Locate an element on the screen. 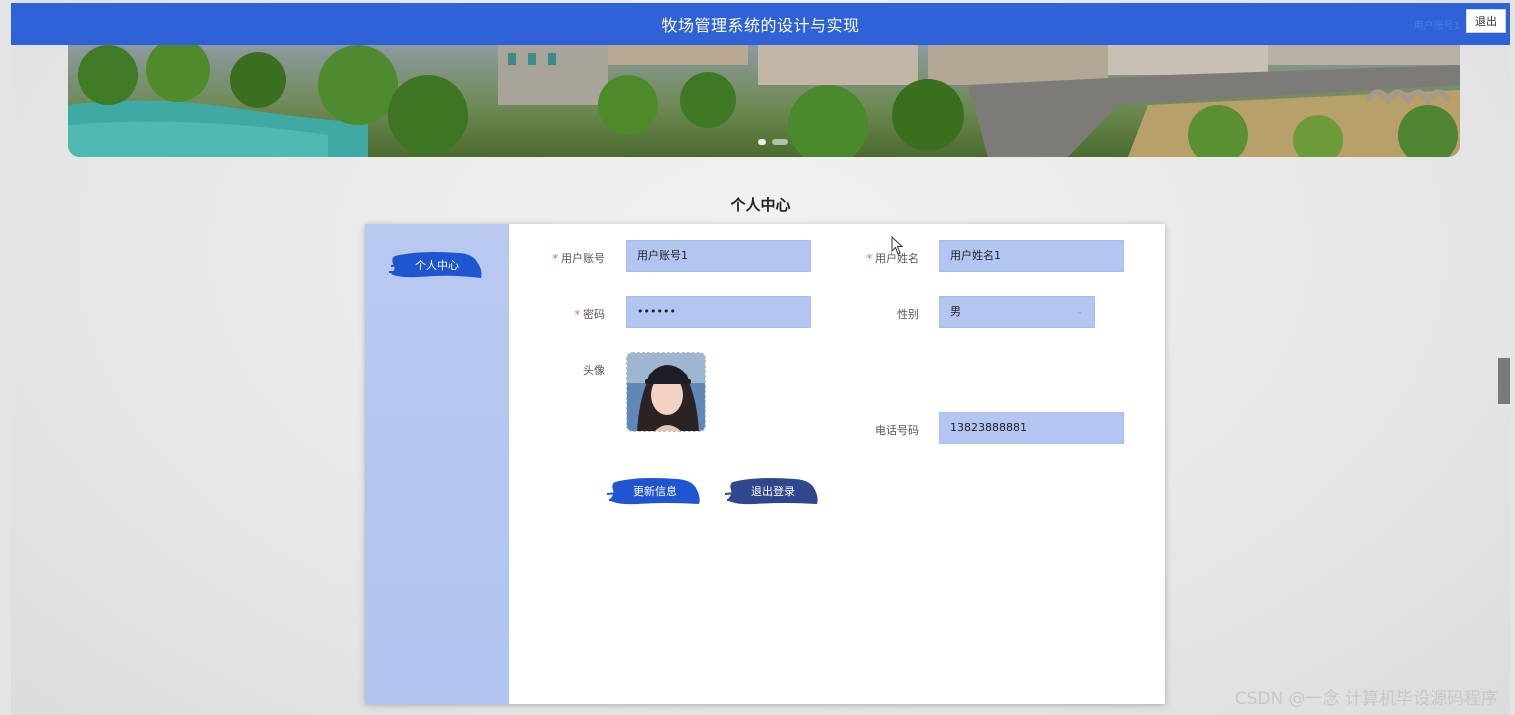  account-field: 用户账号1 is located at coordinates (718, 256).